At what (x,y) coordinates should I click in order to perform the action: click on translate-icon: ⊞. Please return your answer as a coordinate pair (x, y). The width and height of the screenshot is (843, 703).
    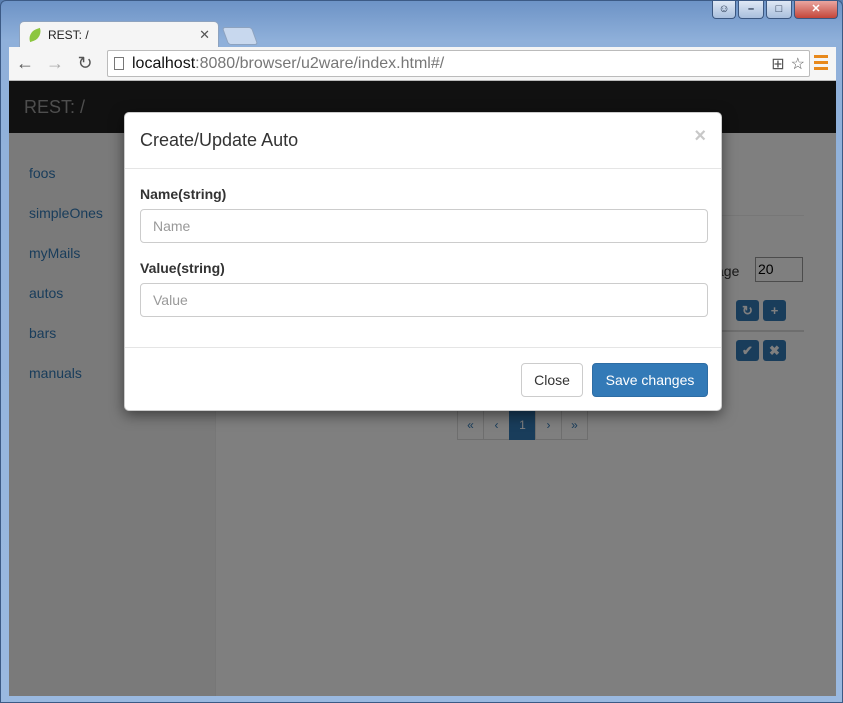
    Looking at the image, I should click on (777, 64).